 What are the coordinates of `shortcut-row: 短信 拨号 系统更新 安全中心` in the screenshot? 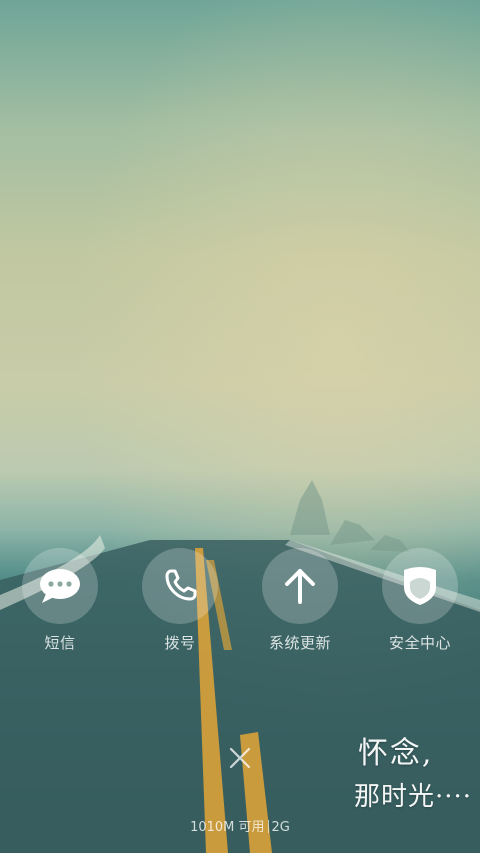 It's located at (240, 603).